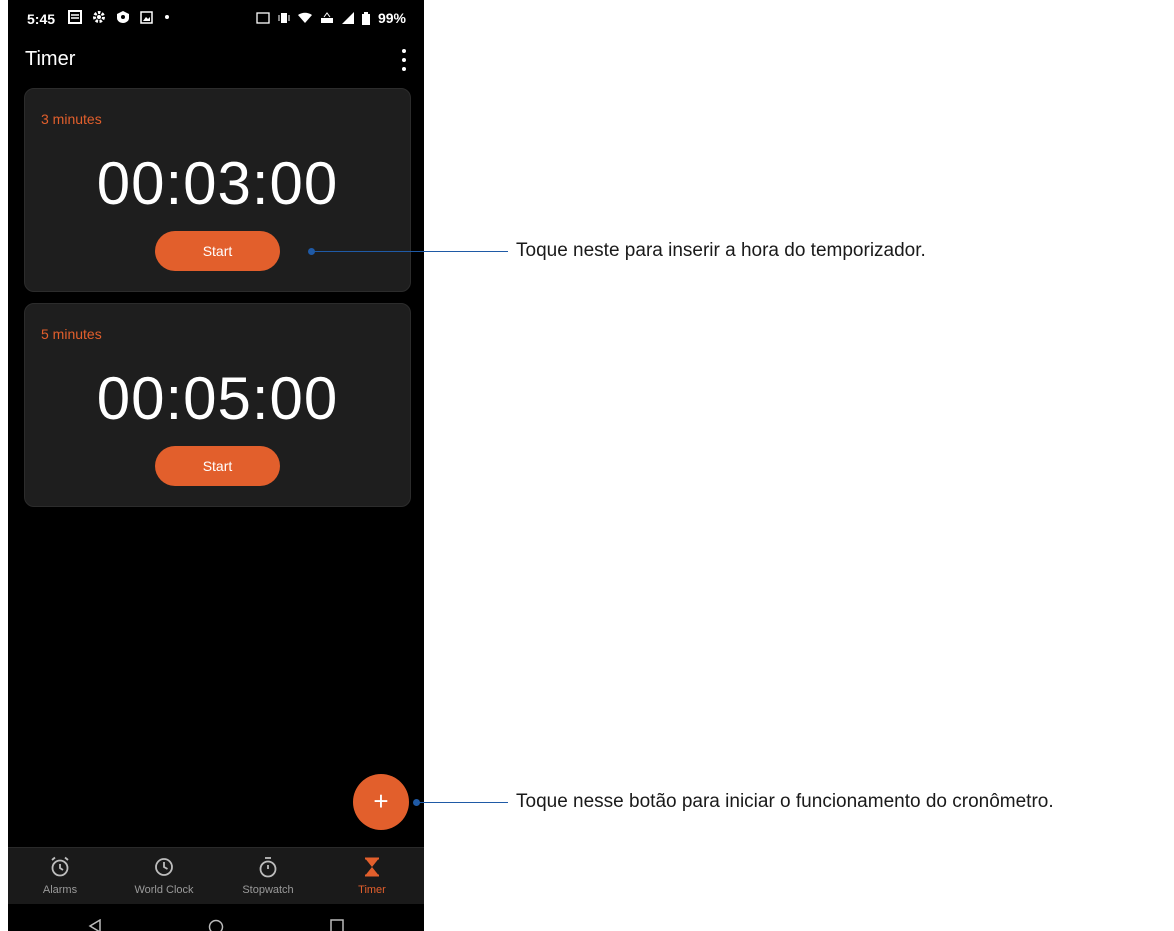 The width and height of the screenshot is (1174, 931). I want to click on timer-duration: 00:03:00, so click(217, 183).